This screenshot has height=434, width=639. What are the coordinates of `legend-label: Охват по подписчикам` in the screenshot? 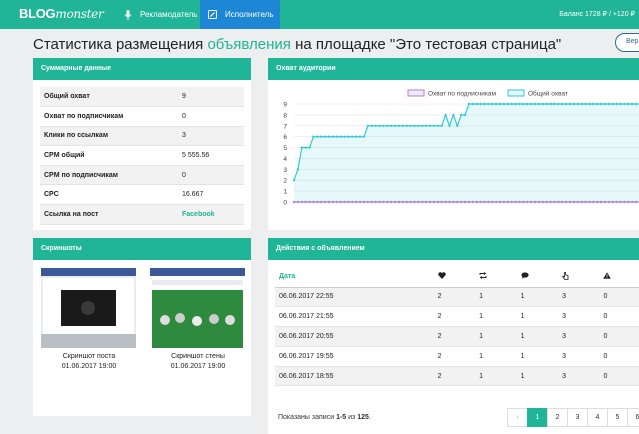 It's located at (462, 94).